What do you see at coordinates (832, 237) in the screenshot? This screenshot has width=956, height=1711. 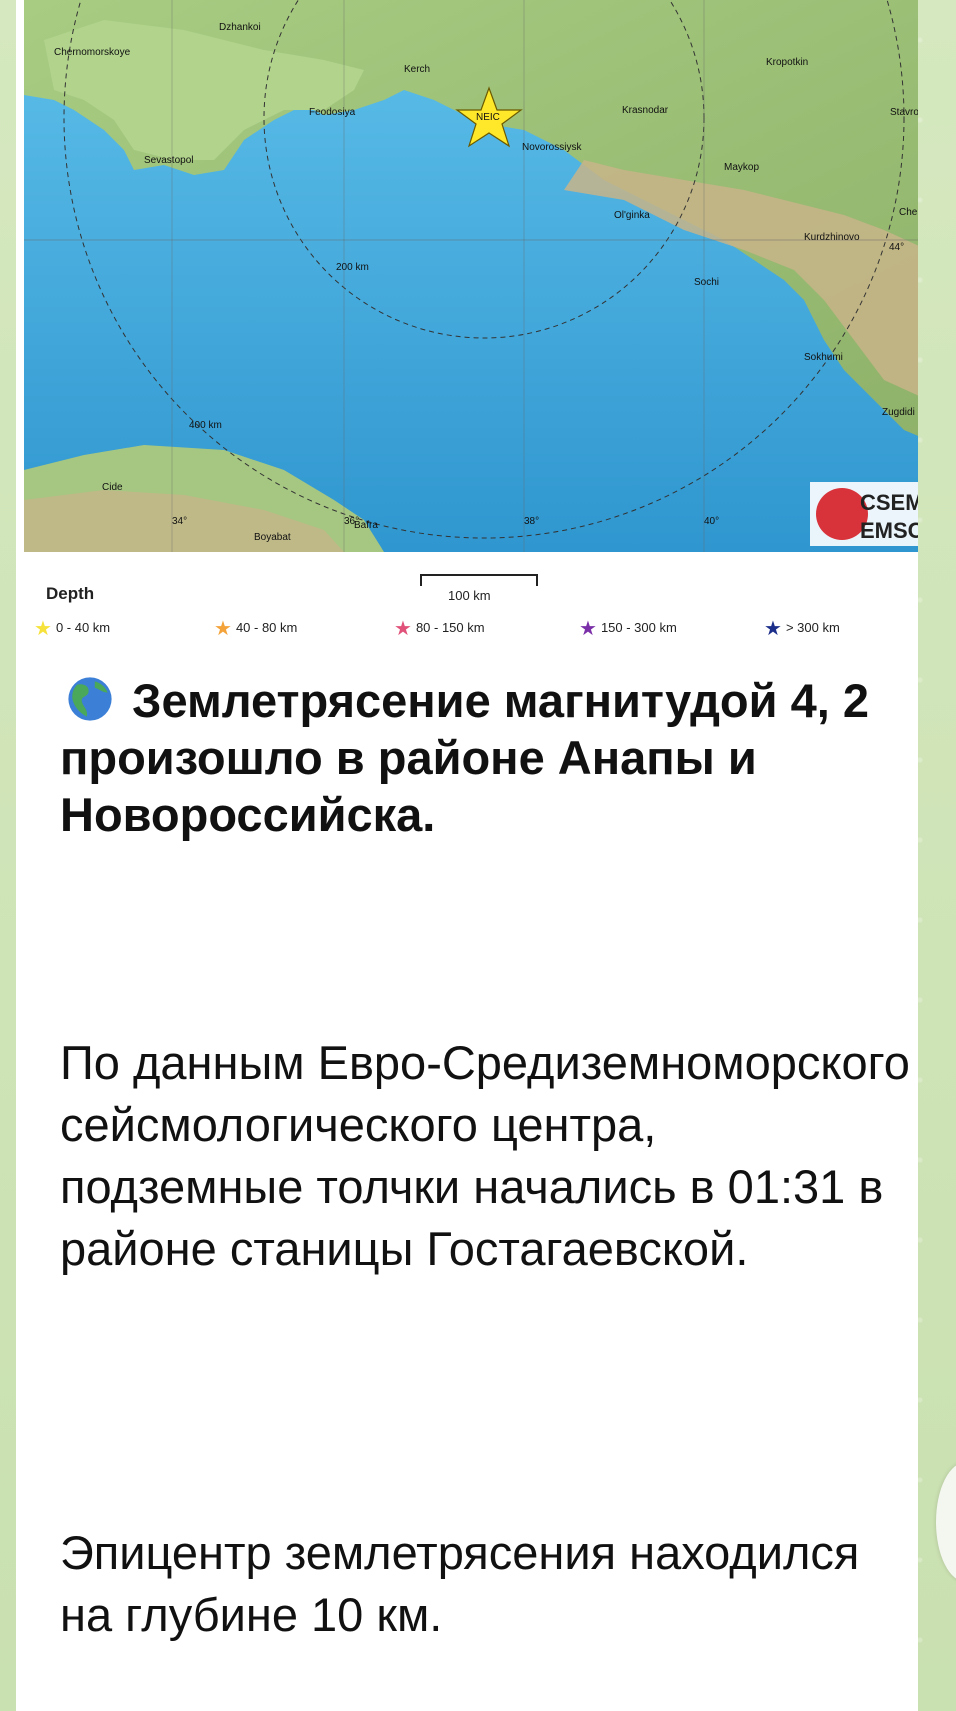 I see `place-kurdzhinovo: Kurdzhinovo` at bounding box center [832, 237].